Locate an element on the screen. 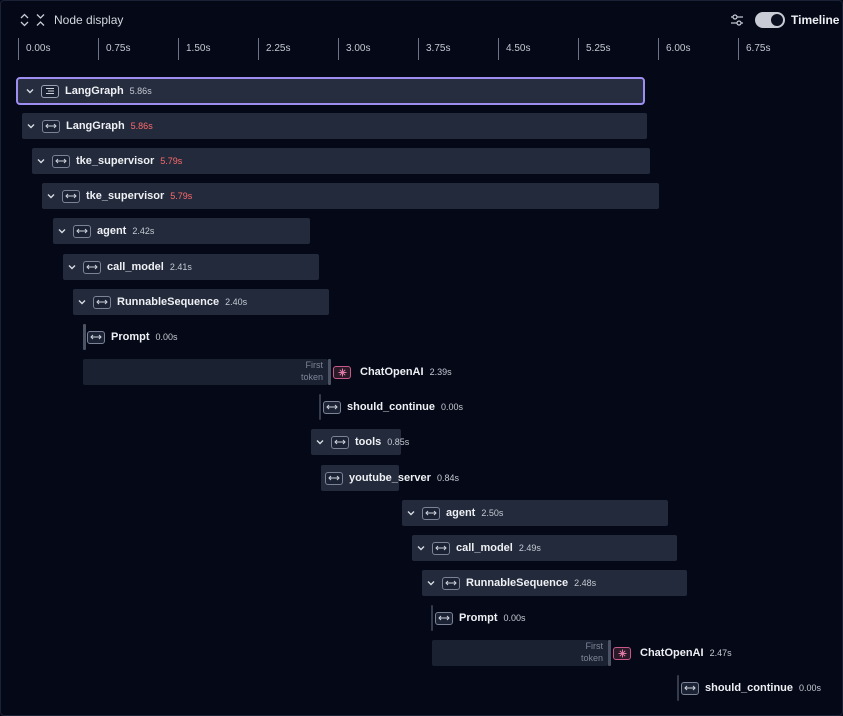  trace-row: First token ChatOpenAI 2.39s is located at coordinates (421, 372).